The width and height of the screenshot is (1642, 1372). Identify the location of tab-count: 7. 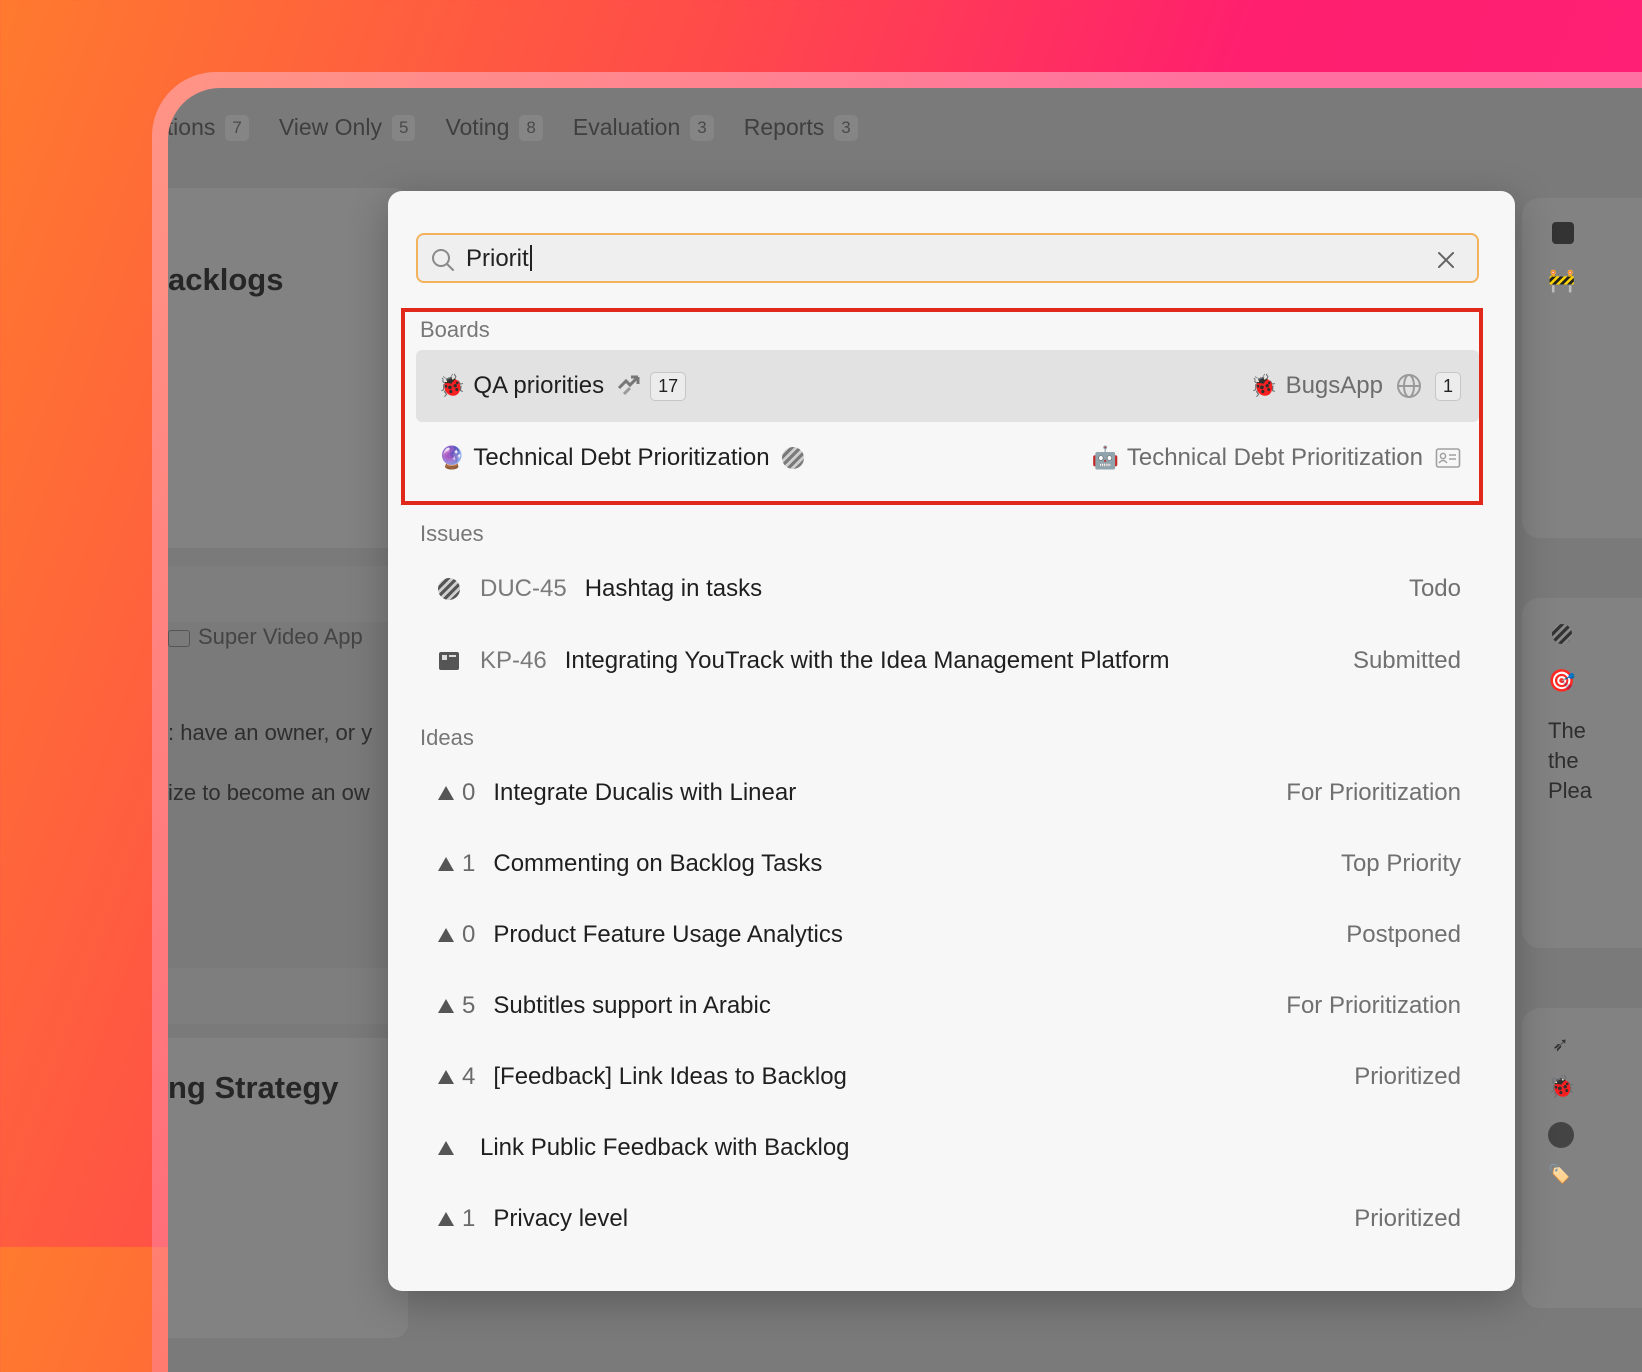
(237, 127).